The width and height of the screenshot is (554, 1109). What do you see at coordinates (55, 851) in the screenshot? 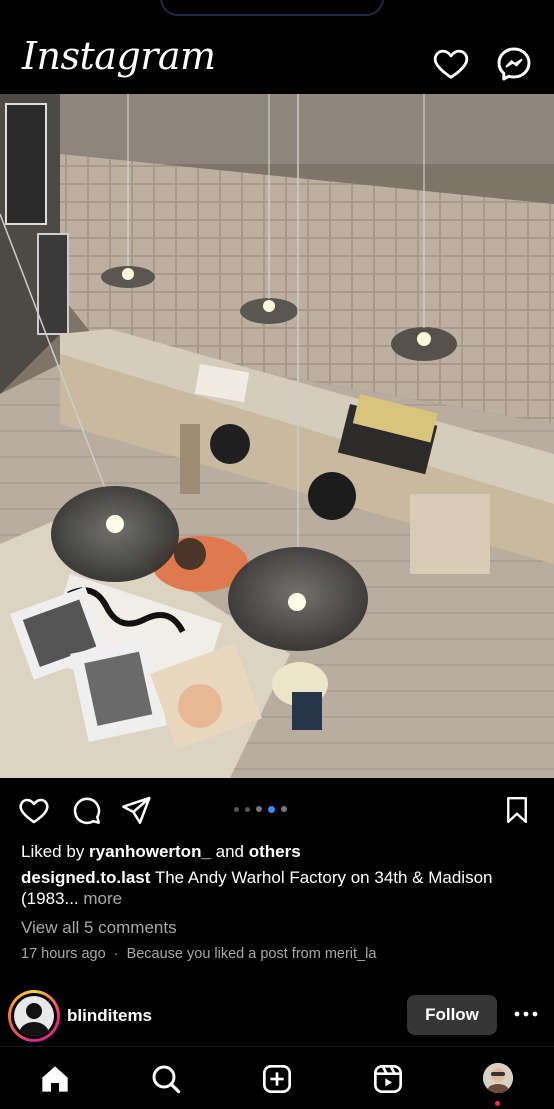
I see `likes-prefix: Liked by` at bounding box center [55, 851].